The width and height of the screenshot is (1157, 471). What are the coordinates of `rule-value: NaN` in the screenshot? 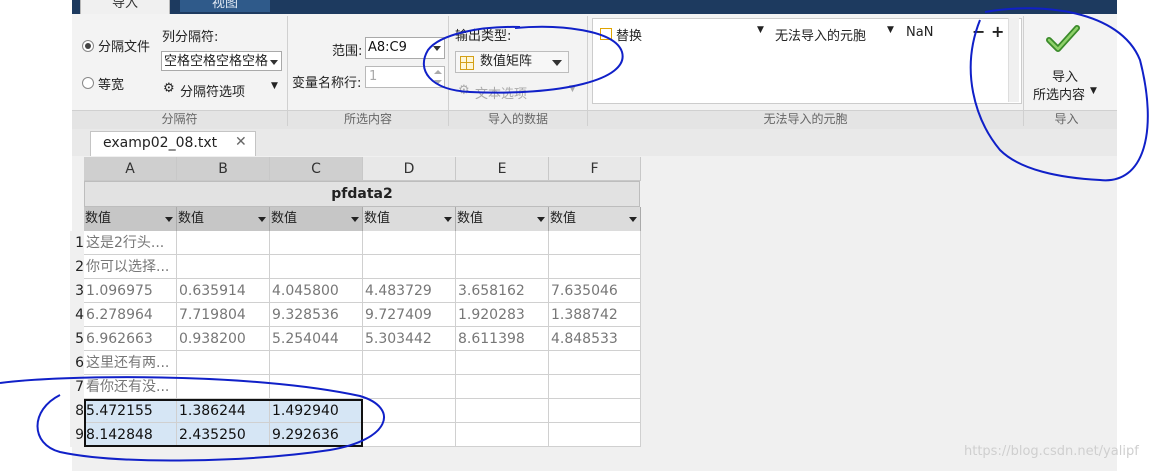 It's located at (919, 32).